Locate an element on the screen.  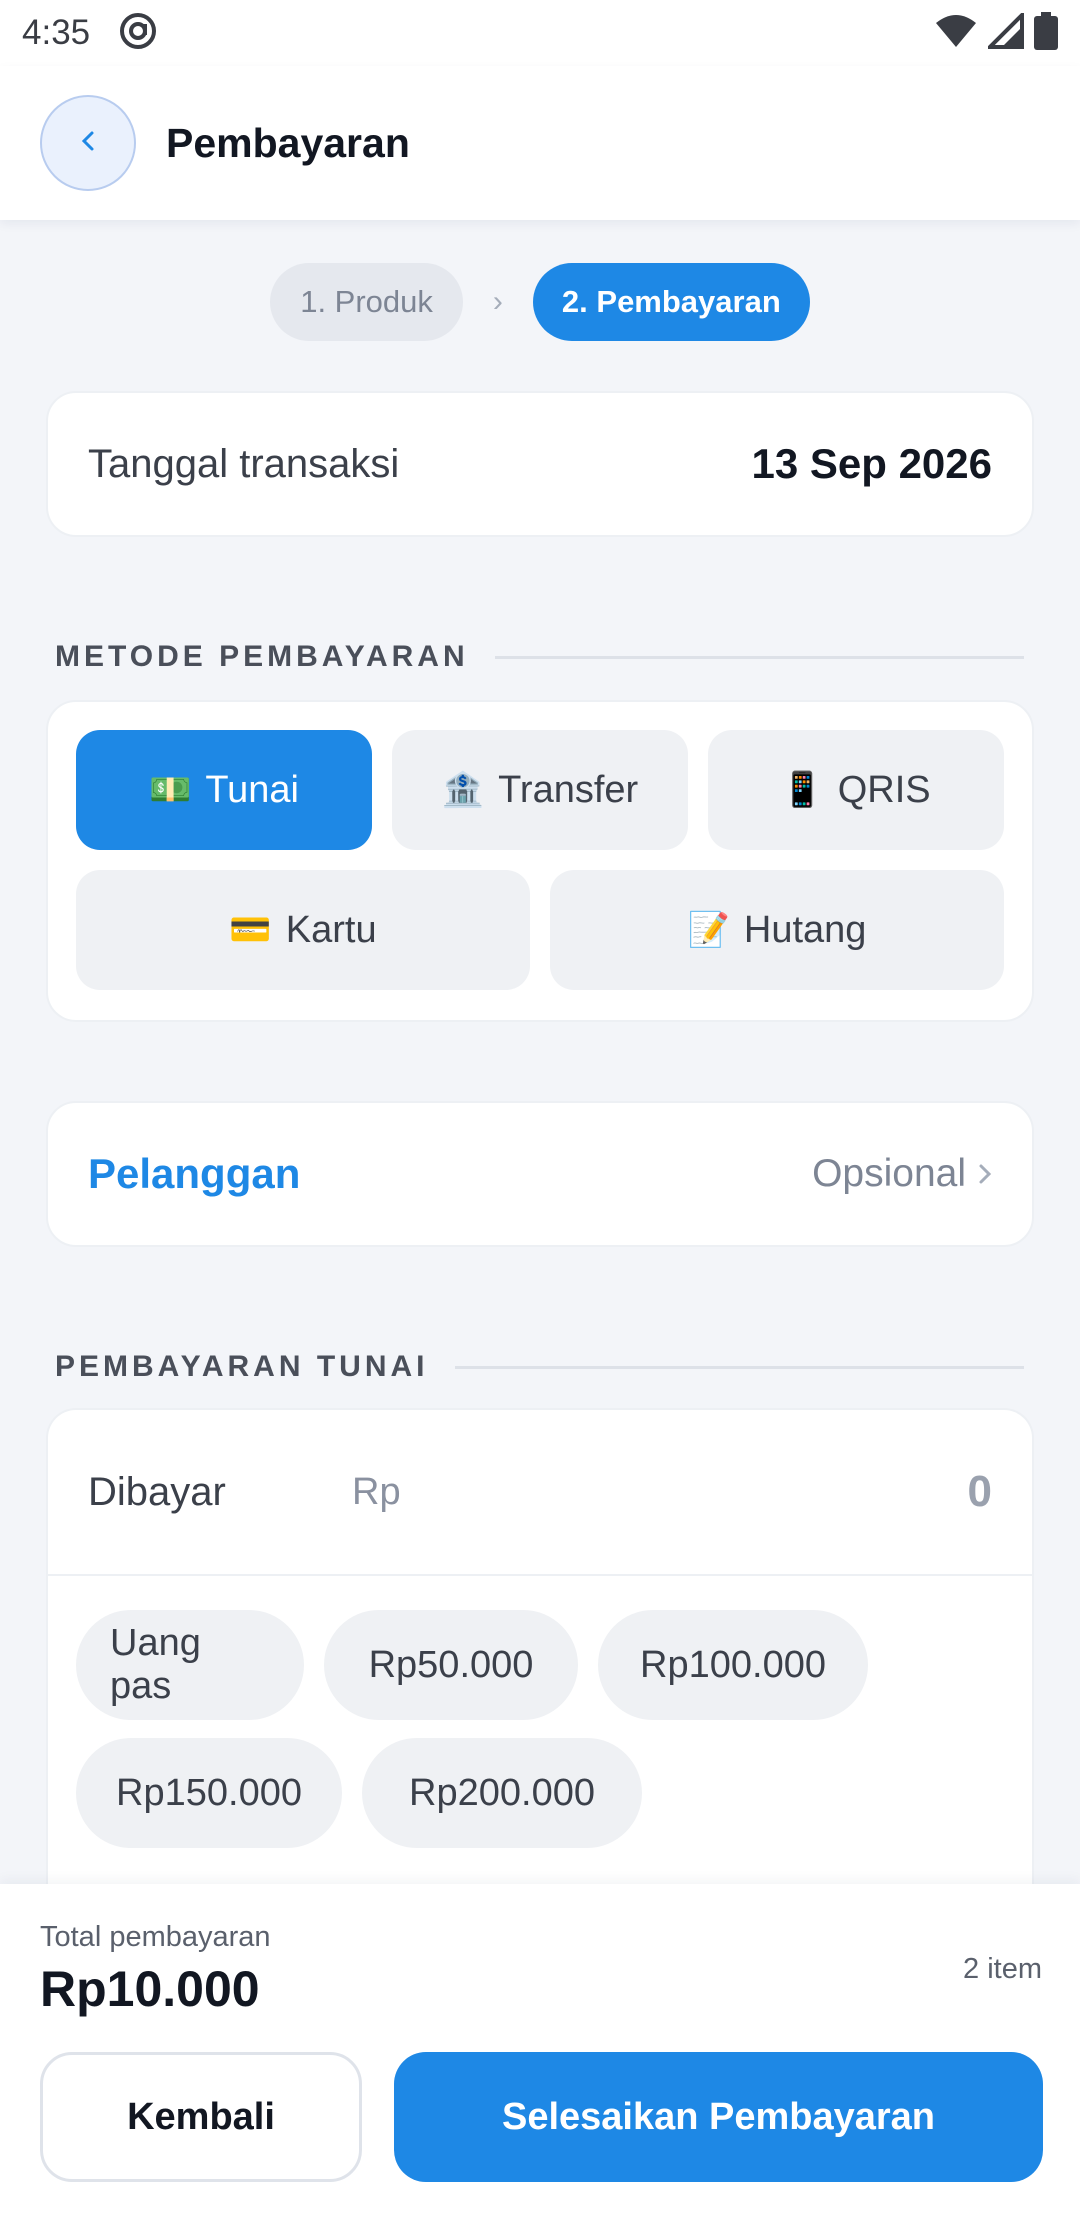
credit-card-icon: 💳 is located at coordinates (250, 930).